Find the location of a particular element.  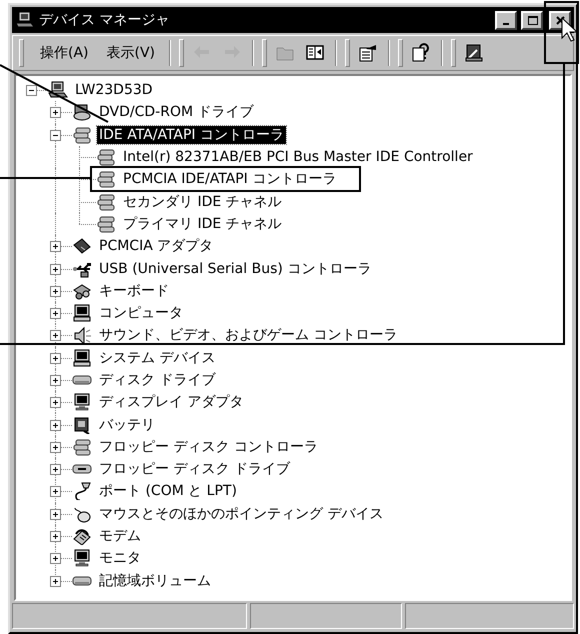

card-icon is located at coordinates (82, 246).